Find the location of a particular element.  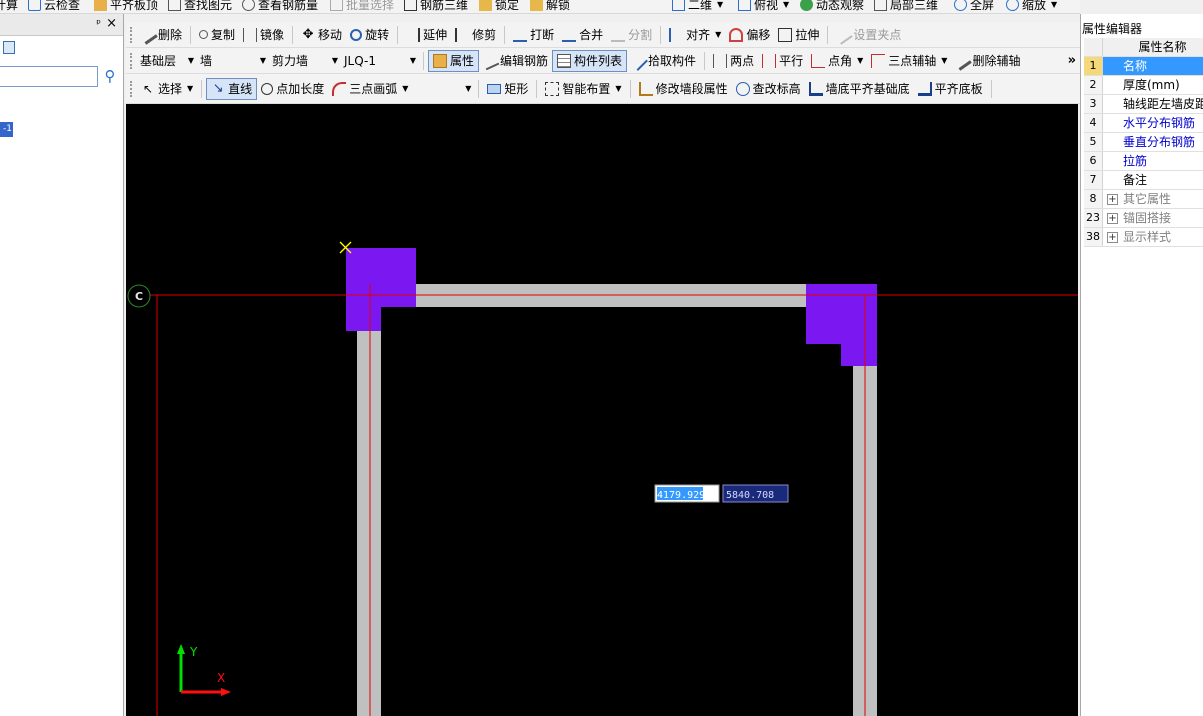

flush-wall-base-button: 墙底平齐基础底 is located at coordinates (859, 89).